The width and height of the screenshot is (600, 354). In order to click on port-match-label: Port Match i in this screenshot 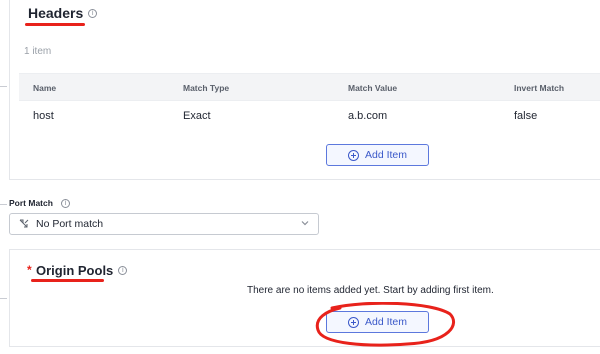, I will do `click(39, 203)`.